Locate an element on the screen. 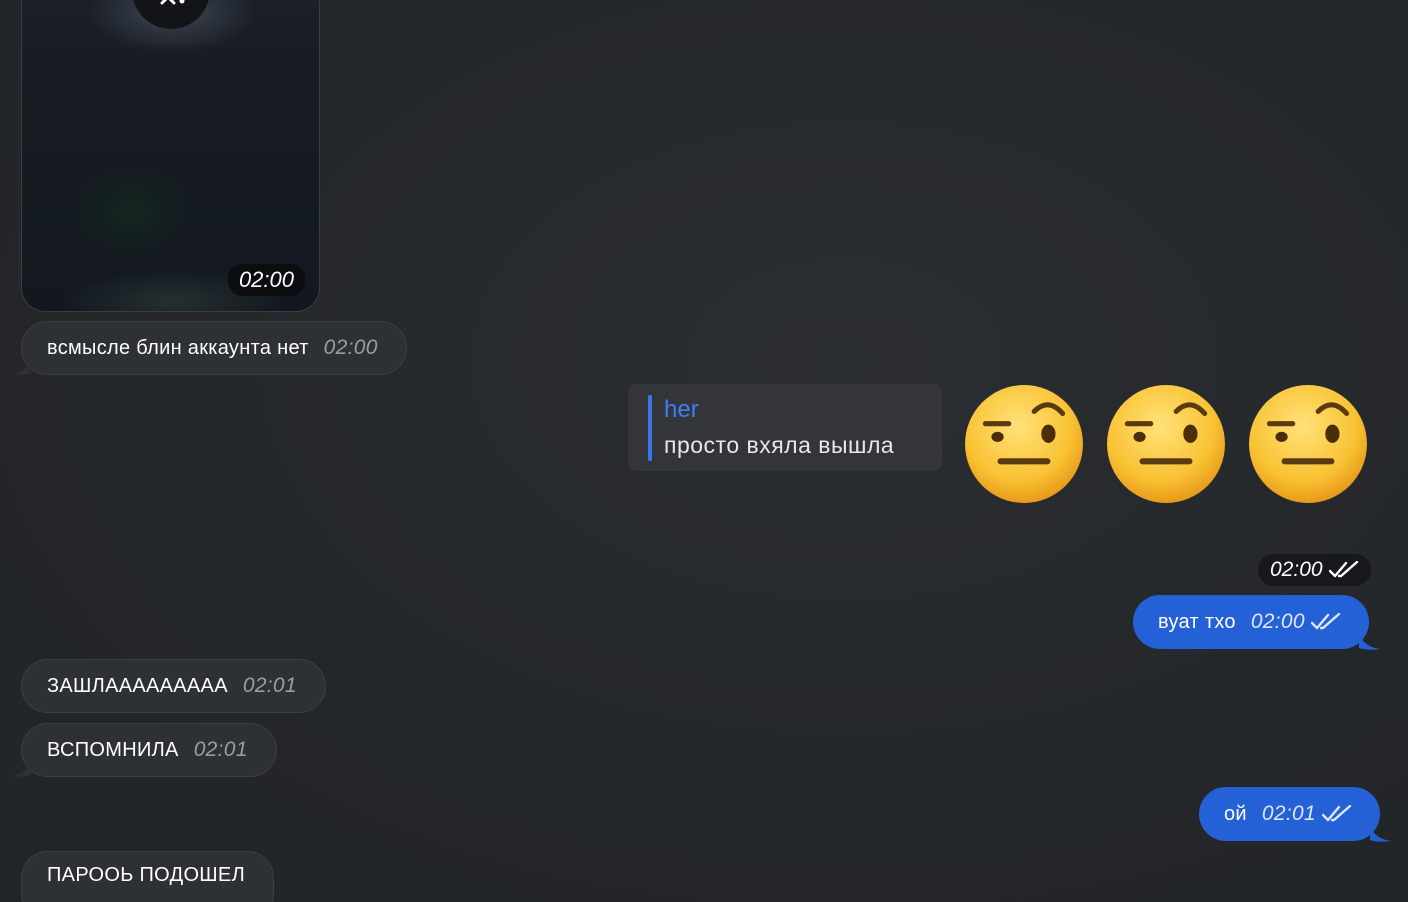  reply-quote: her просто вхяла вышла is located at coordinates (785, 427).